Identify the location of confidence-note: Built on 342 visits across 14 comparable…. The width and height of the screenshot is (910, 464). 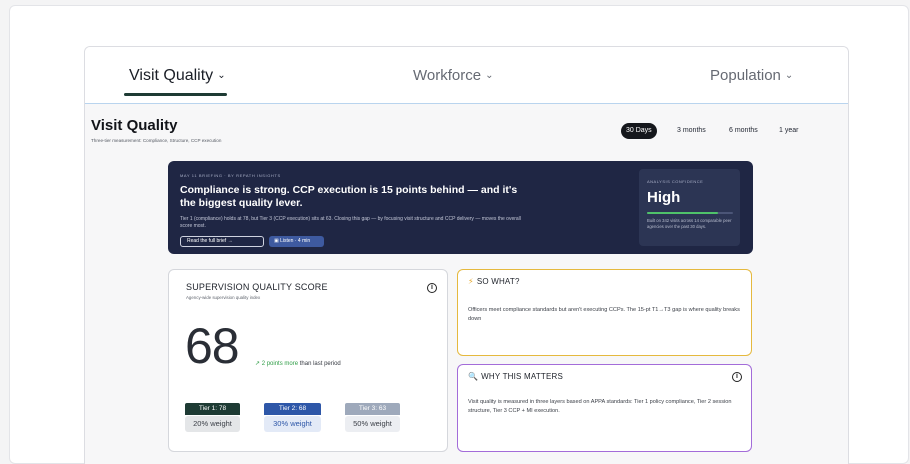
(689, 223).